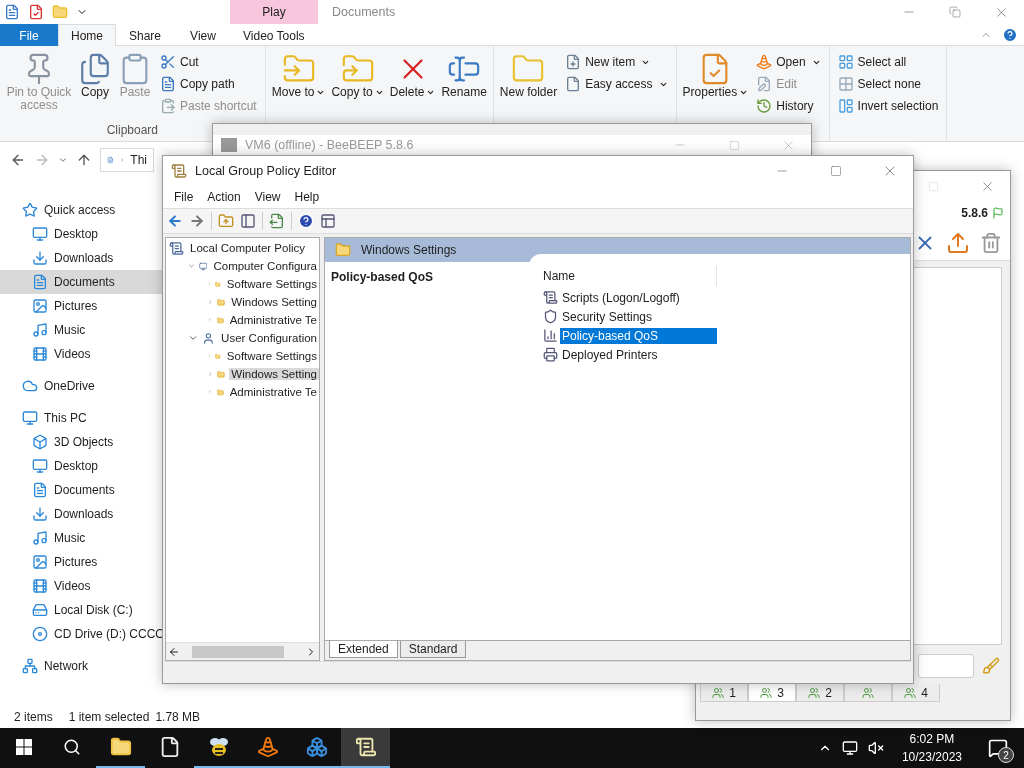  Describe the element at coordinates (242, 338) in the screenshot. I see `tree-item: User Configuration` at that location.